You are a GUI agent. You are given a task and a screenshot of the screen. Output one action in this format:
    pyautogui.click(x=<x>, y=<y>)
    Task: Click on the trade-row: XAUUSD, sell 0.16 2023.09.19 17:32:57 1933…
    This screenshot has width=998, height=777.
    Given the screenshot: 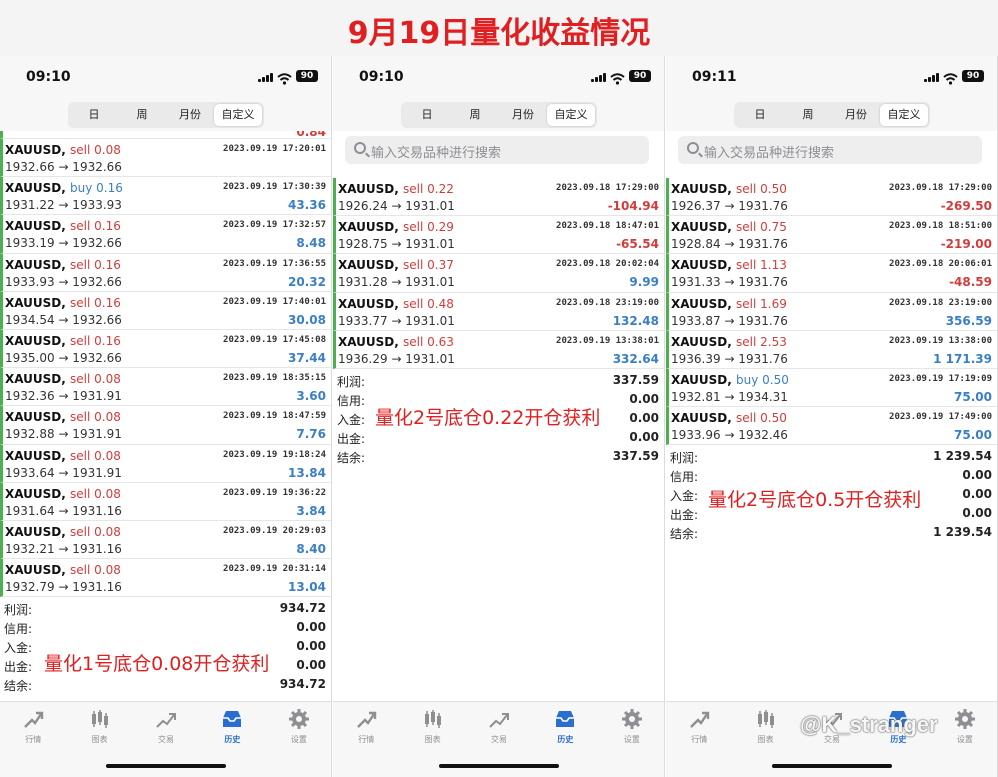 What is the action you would take?
    pyautogui.click(x=166, y=234)
    